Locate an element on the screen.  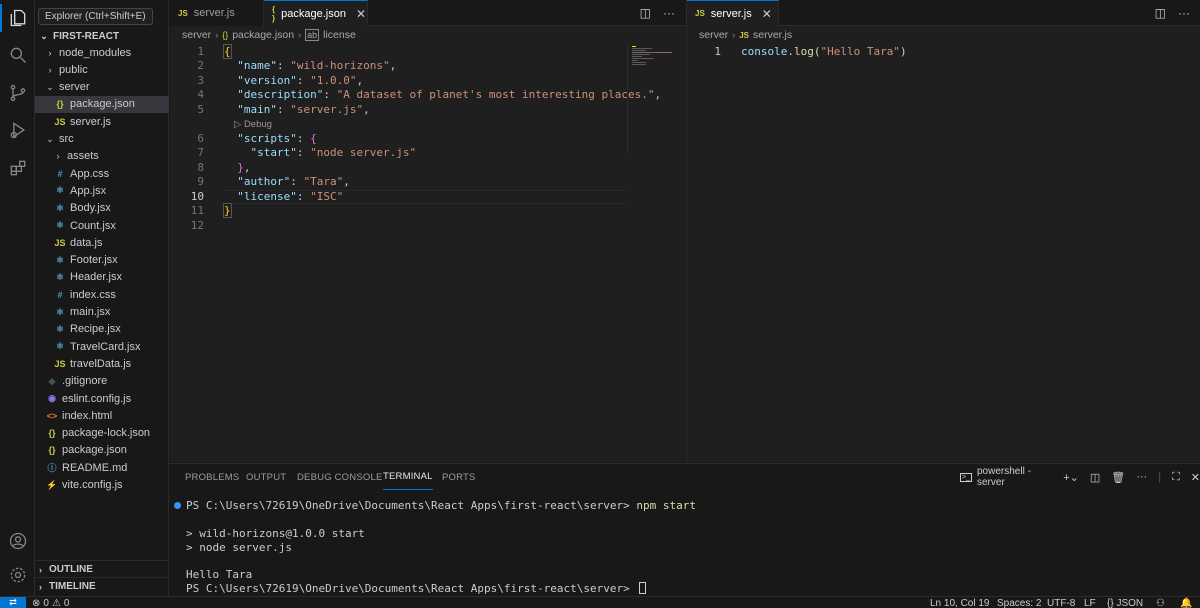
tree-item: ⚛ Recipe.jsx is located at coordinates (102, 329).